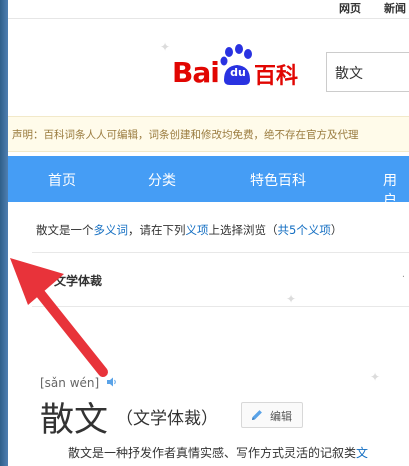  Describe the element at coordinates (362, 453) in the screenshot. I see `summary-link: 文` at that location.